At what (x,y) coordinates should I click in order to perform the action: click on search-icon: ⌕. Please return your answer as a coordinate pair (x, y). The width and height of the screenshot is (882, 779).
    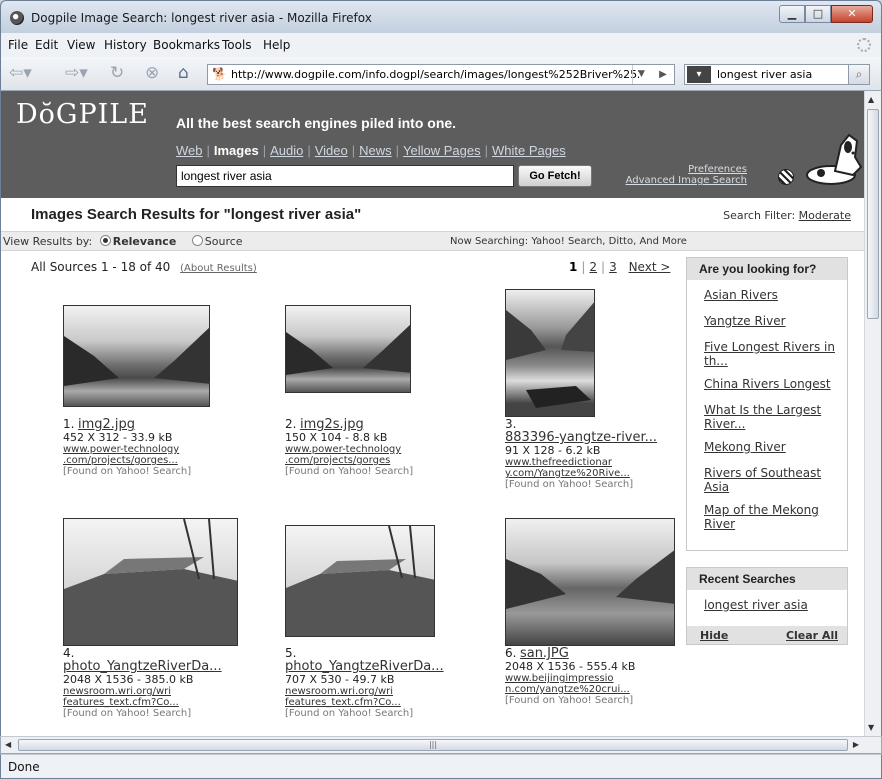
    Looking at the image, I should click on (859, 74).